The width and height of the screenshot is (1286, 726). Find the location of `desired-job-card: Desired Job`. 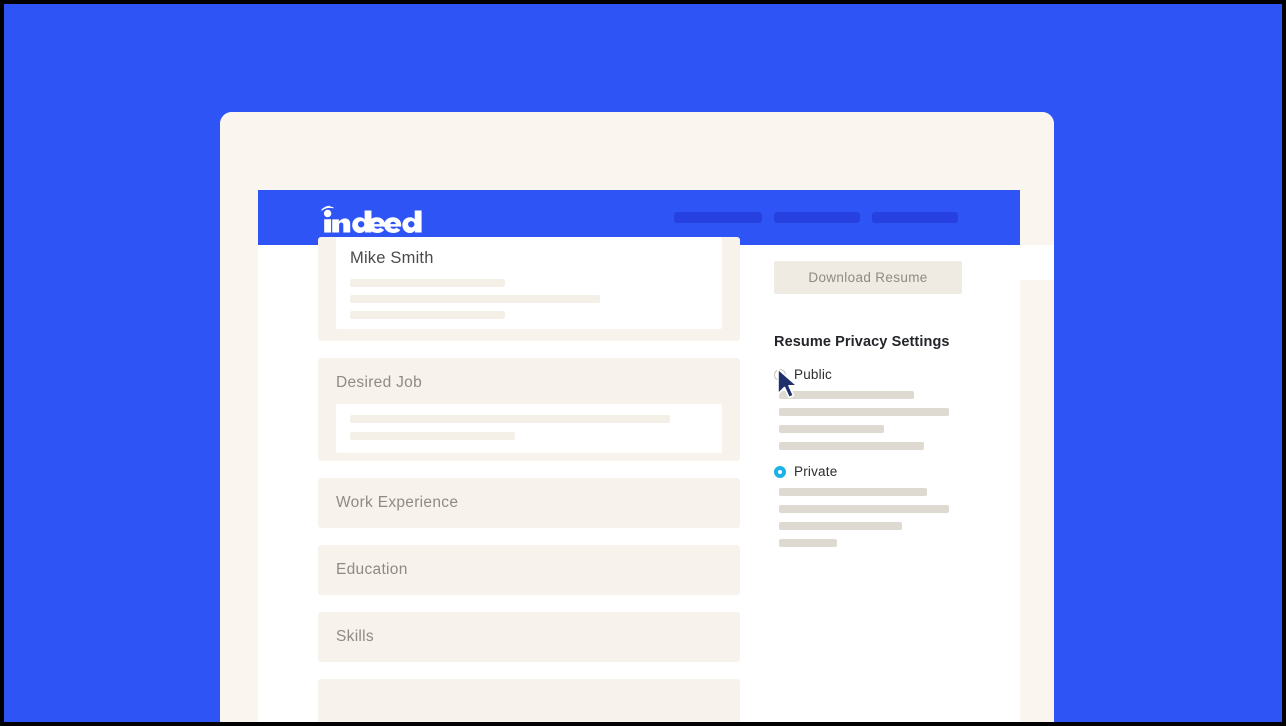

desired-job-card: Desired Job is located at coordinates (529, 409).